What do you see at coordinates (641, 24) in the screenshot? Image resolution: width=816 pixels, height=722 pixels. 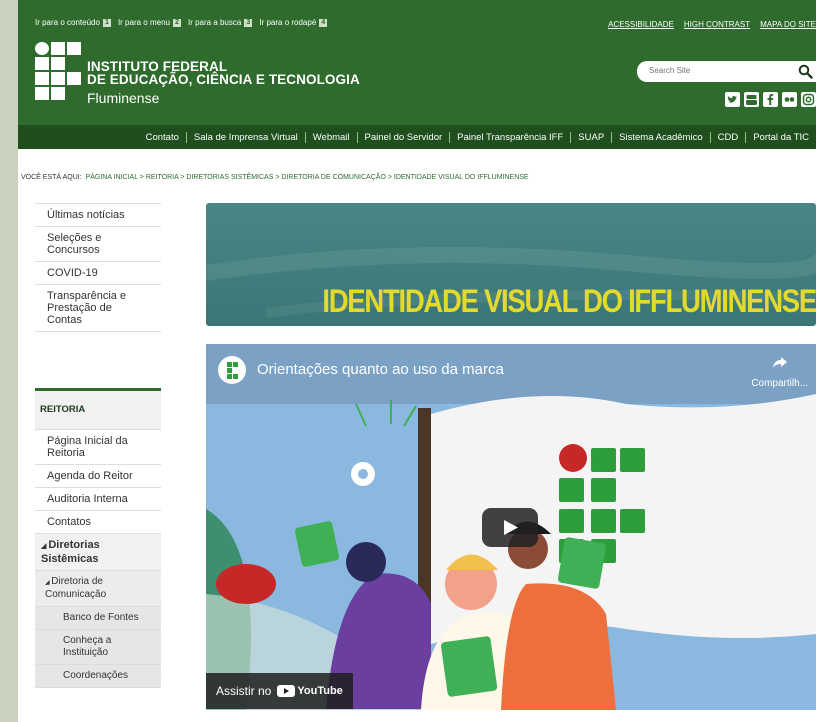 I see `accessibility-link: ACESSIBILIDADE` at bounding box center [641, 24].